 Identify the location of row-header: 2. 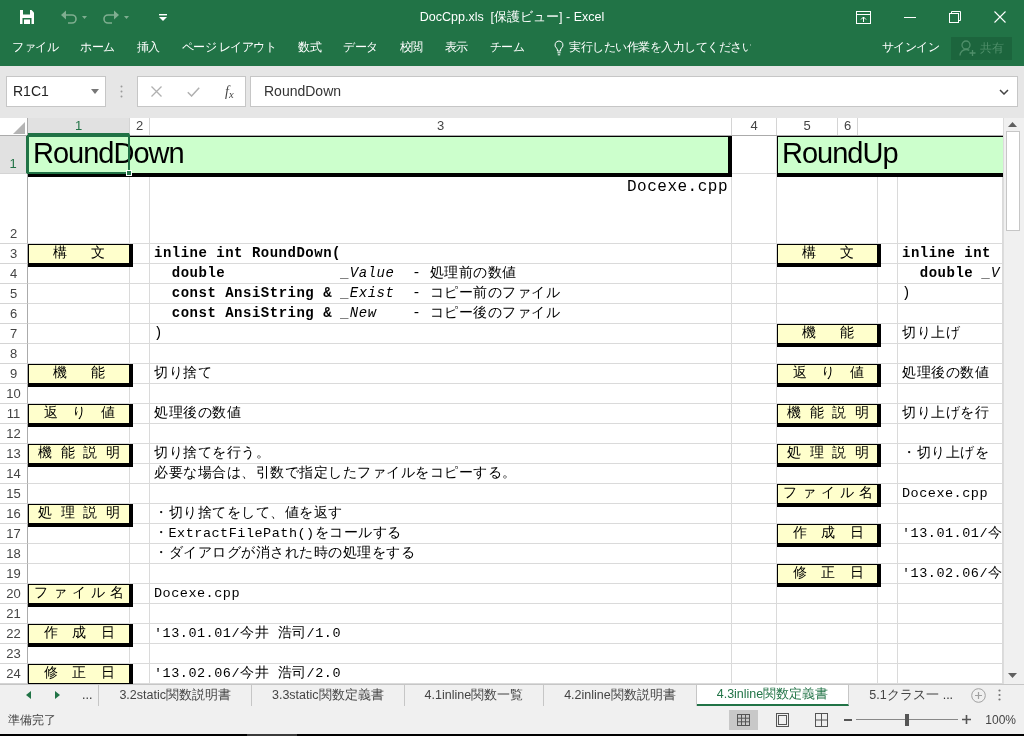
(14, 209).